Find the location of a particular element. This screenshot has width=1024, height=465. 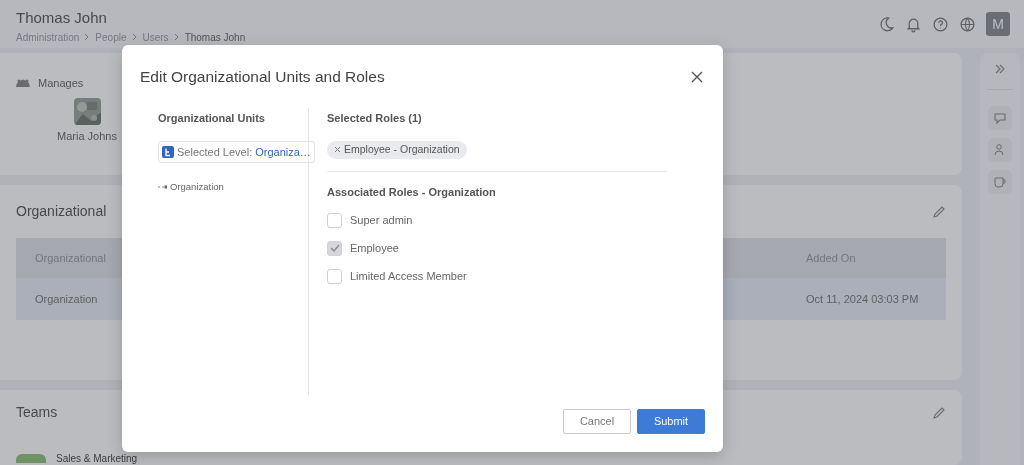

role-chip: Employee - Organization is located at coordinates (397, 149).